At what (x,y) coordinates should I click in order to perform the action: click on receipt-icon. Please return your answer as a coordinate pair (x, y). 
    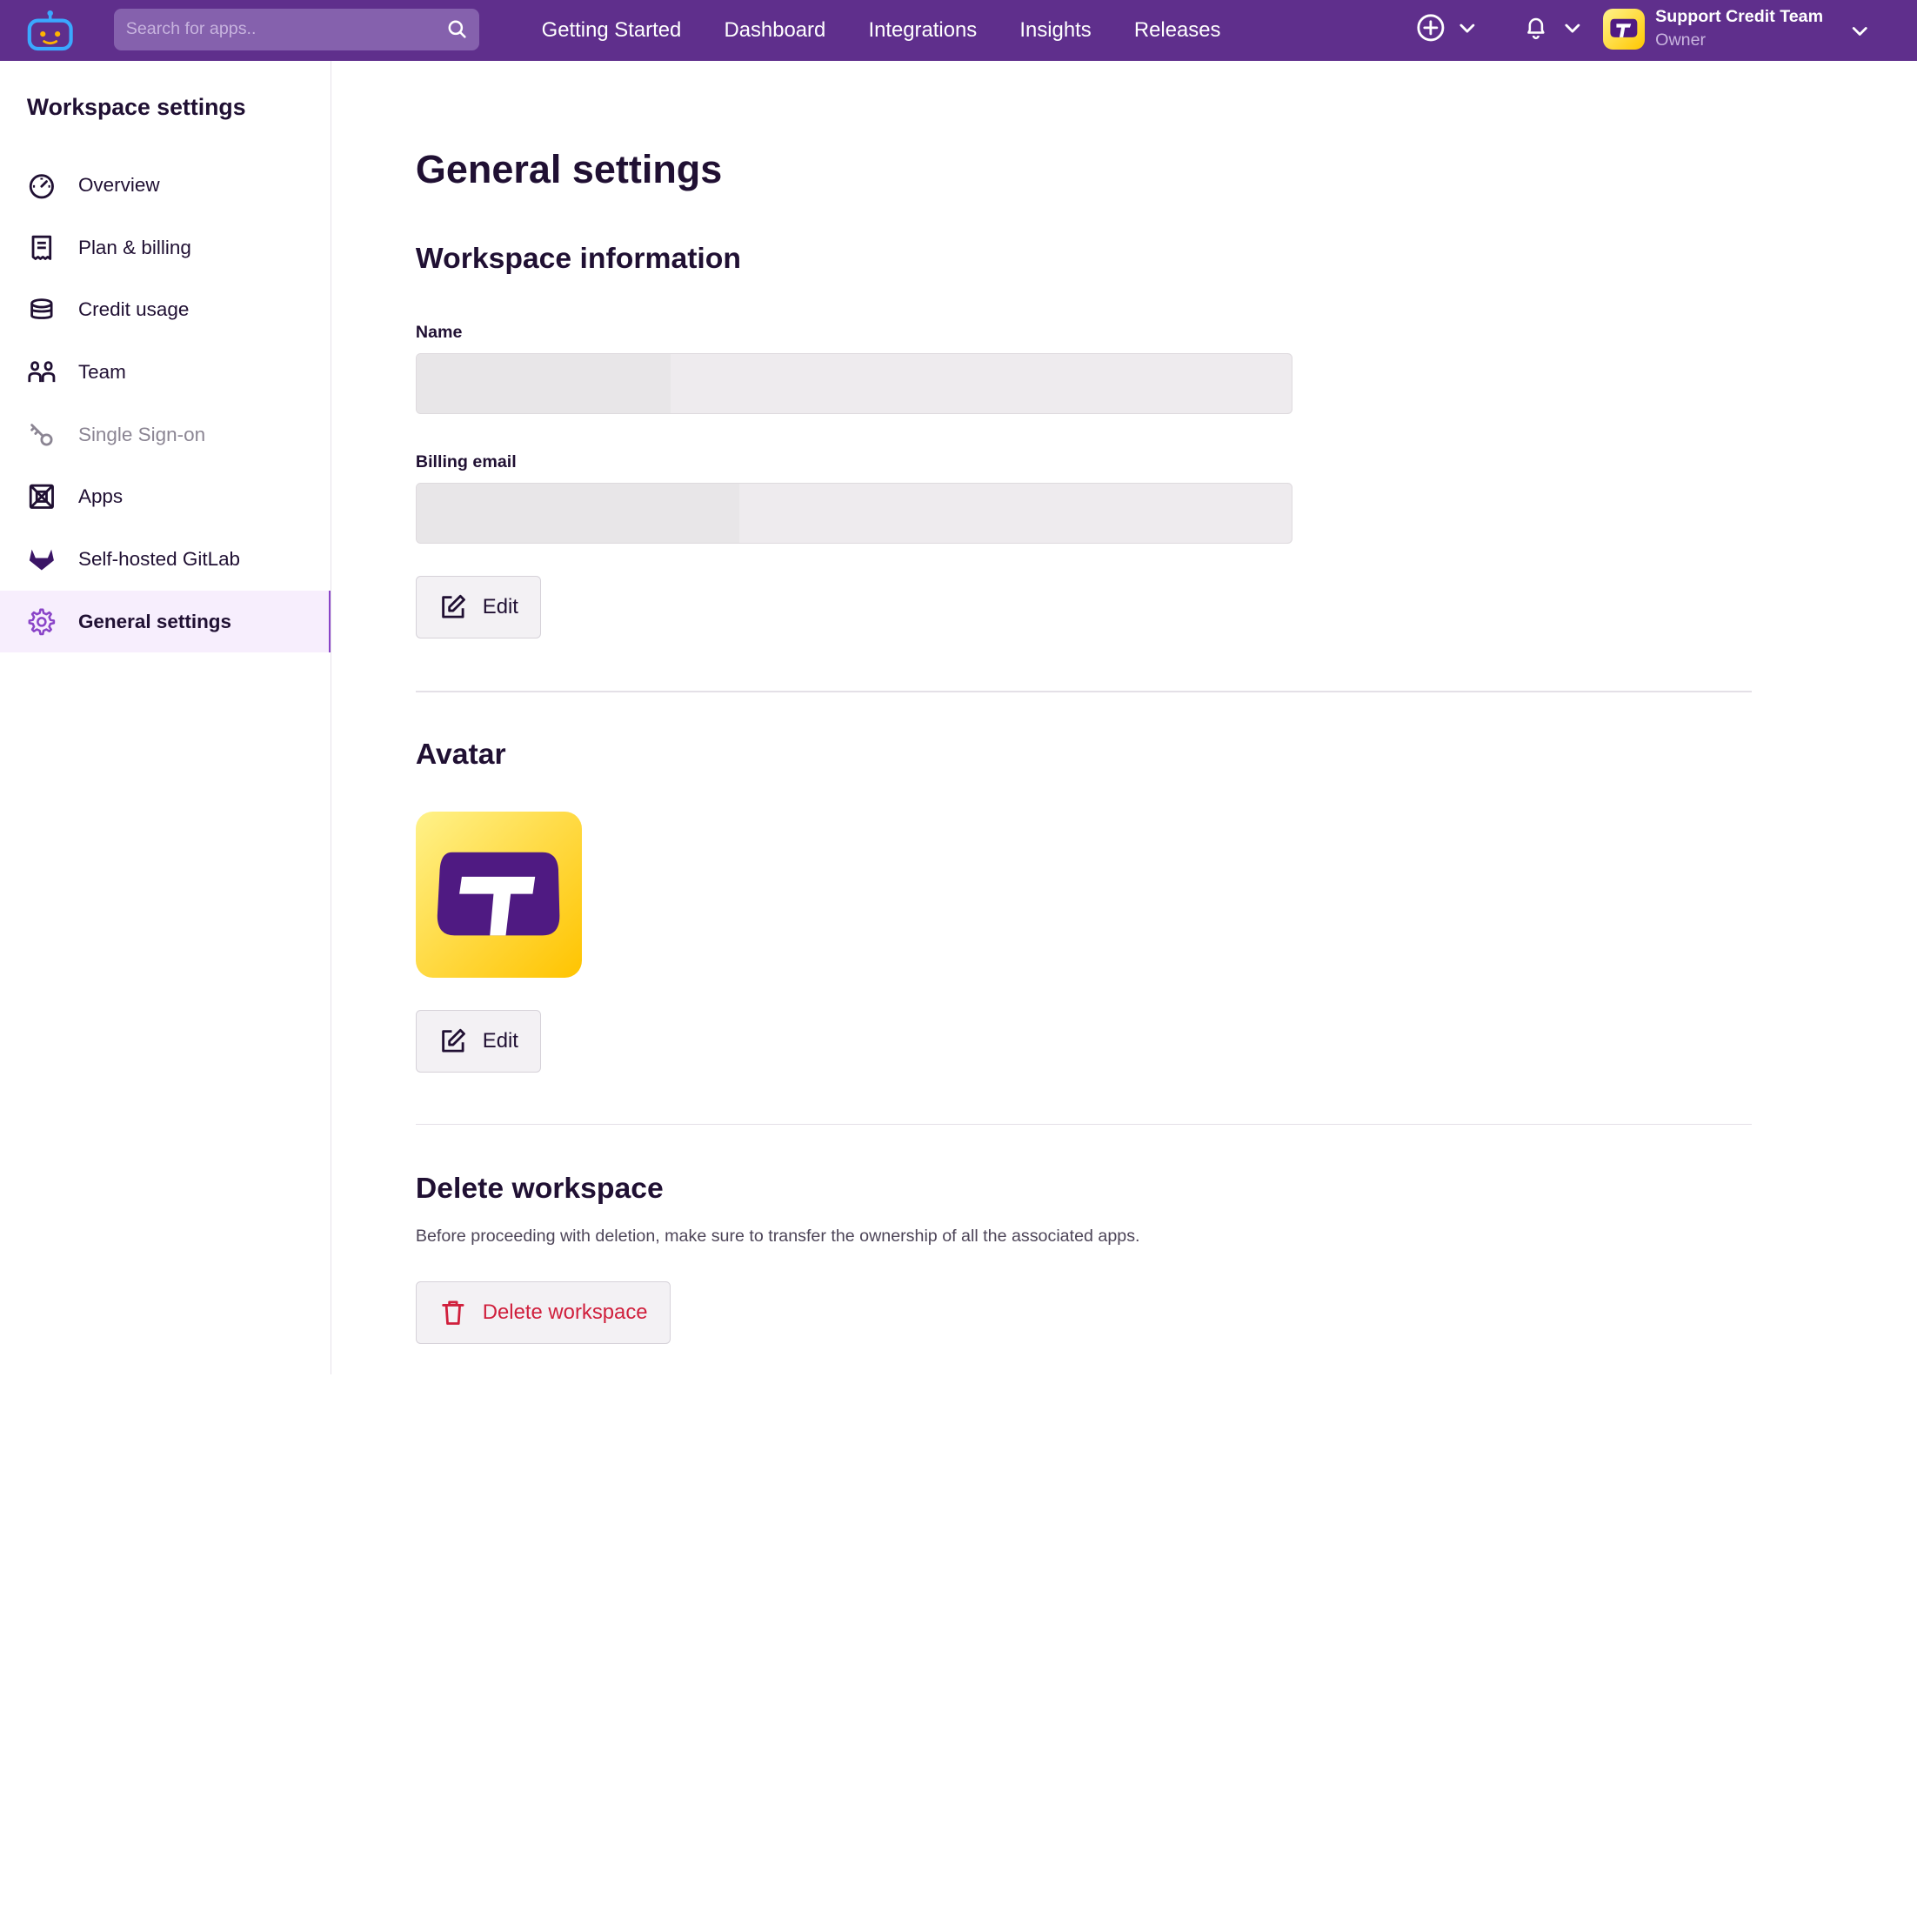
    Looking at the image, I should click on (42, 248).